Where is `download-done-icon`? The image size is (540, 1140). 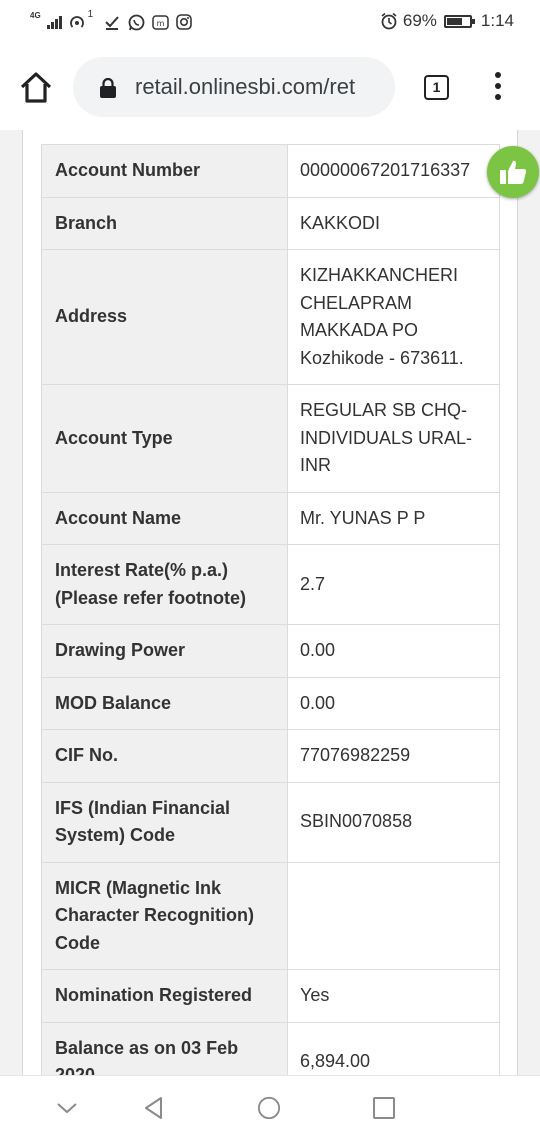 download-done-icon is located at coordinates (112, 22).